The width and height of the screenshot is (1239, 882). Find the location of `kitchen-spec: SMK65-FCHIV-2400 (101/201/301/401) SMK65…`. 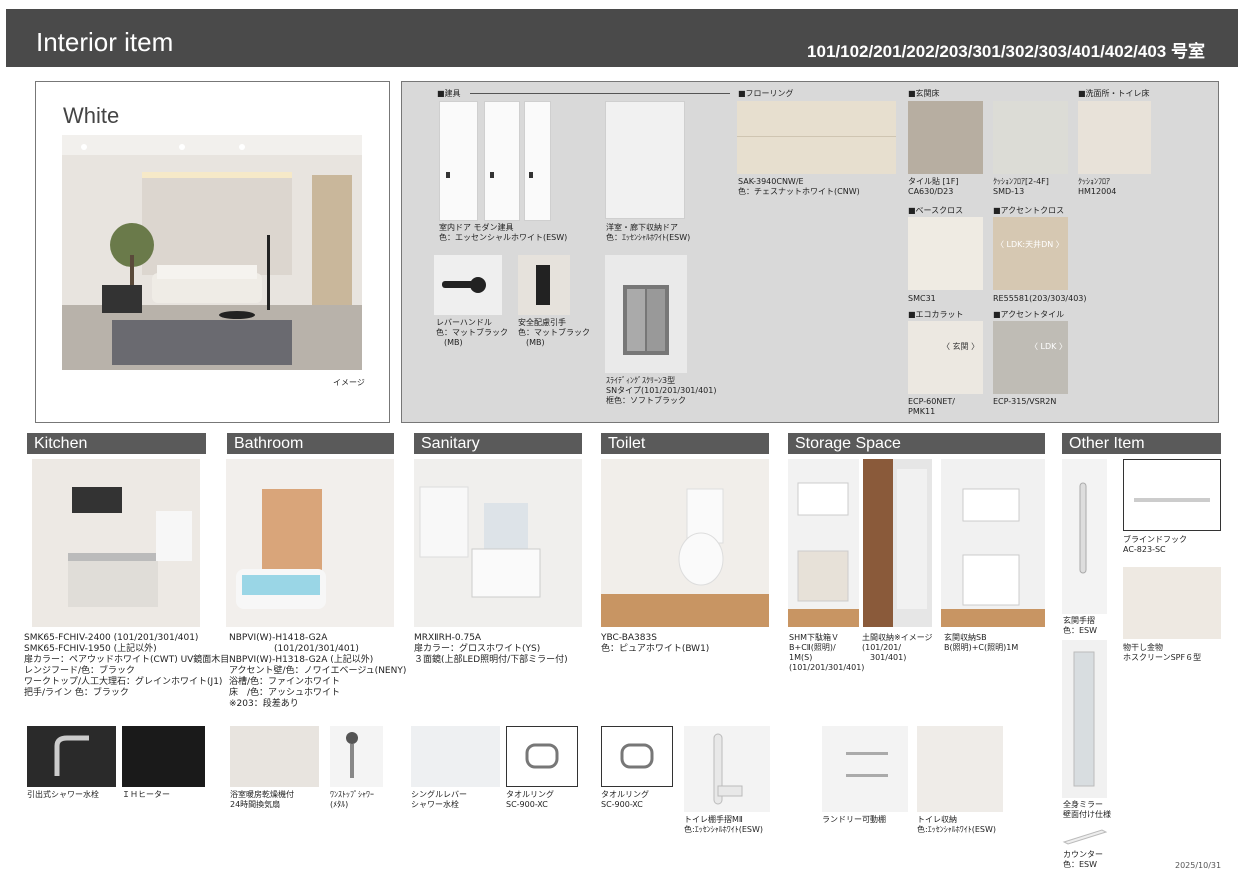

kitchen-spec: SMK65-FCHIV-2400 (101/201/301/401) SMK65… is located at coordinates (127, 665).